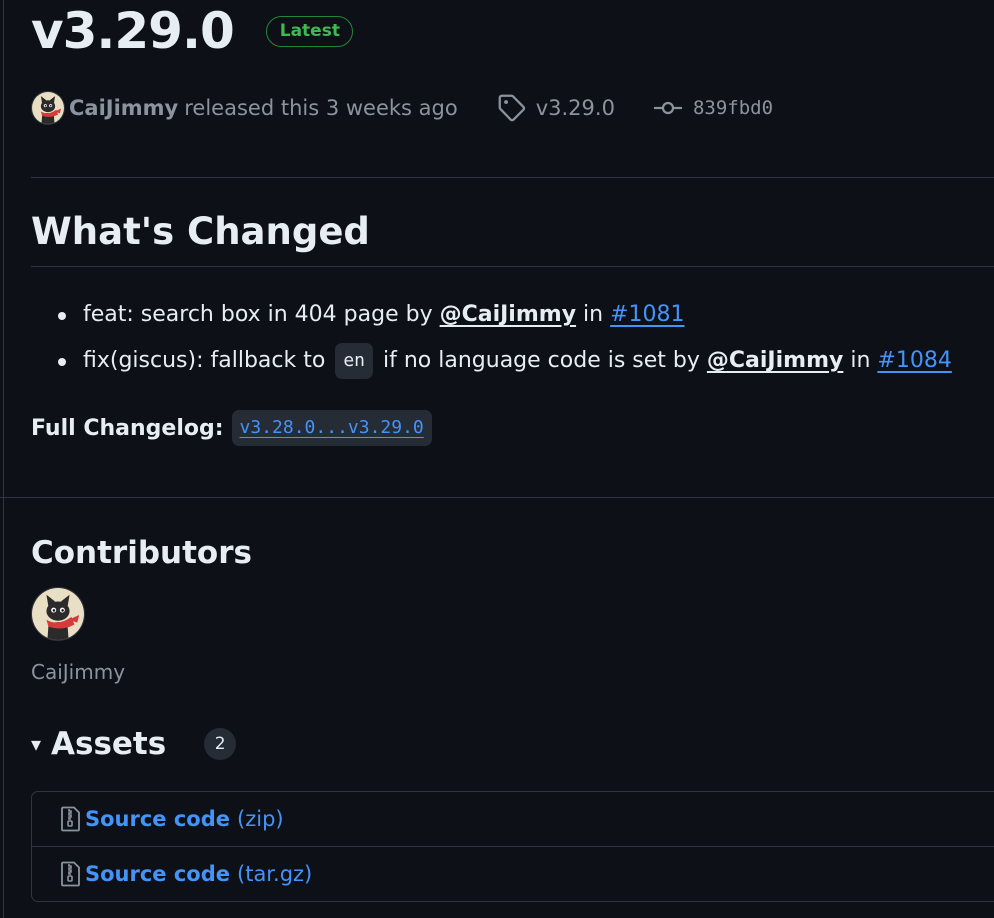 The image size is (994, 918). I want to click on latest-badge: Latest, so click(309, 31).